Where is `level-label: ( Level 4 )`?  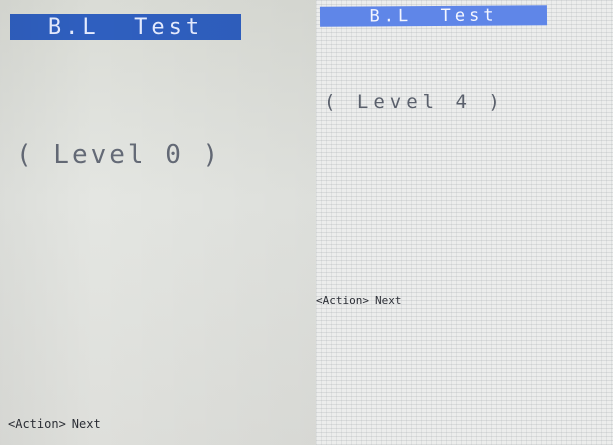 level-label: ( Level 4 ) is located at coordinates (414, 102).